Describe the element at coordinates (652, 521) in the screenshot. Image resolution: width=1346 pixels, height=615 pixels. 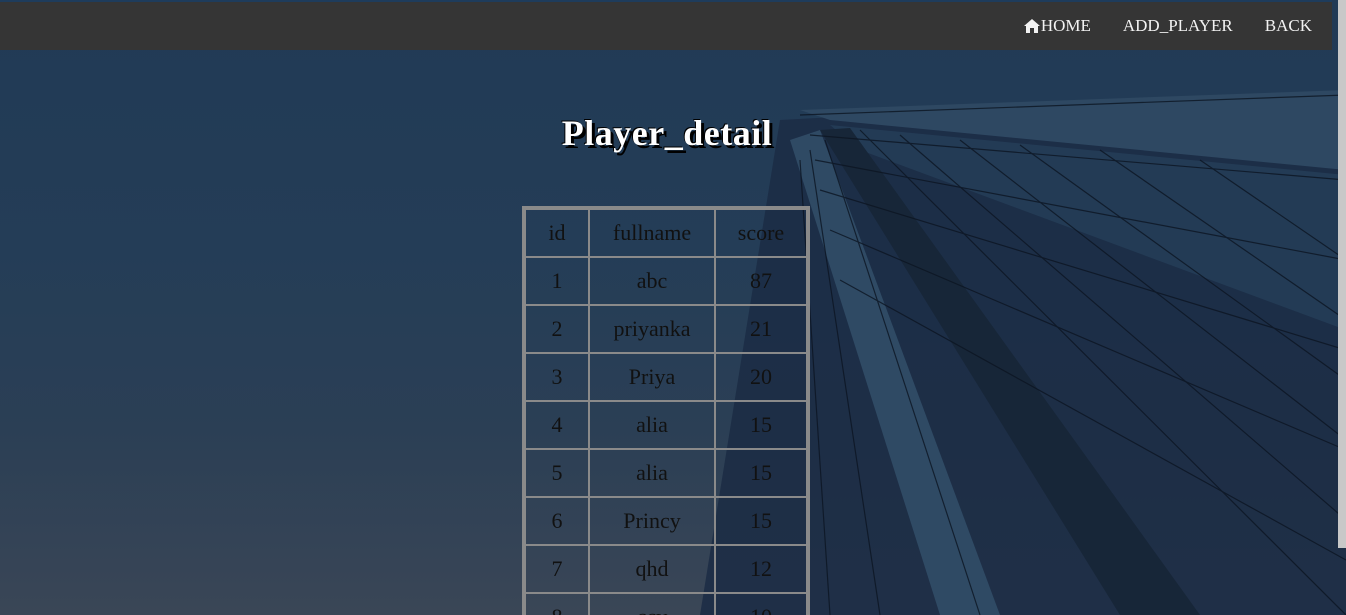
I see `cell-fullname: Princy` at that location.